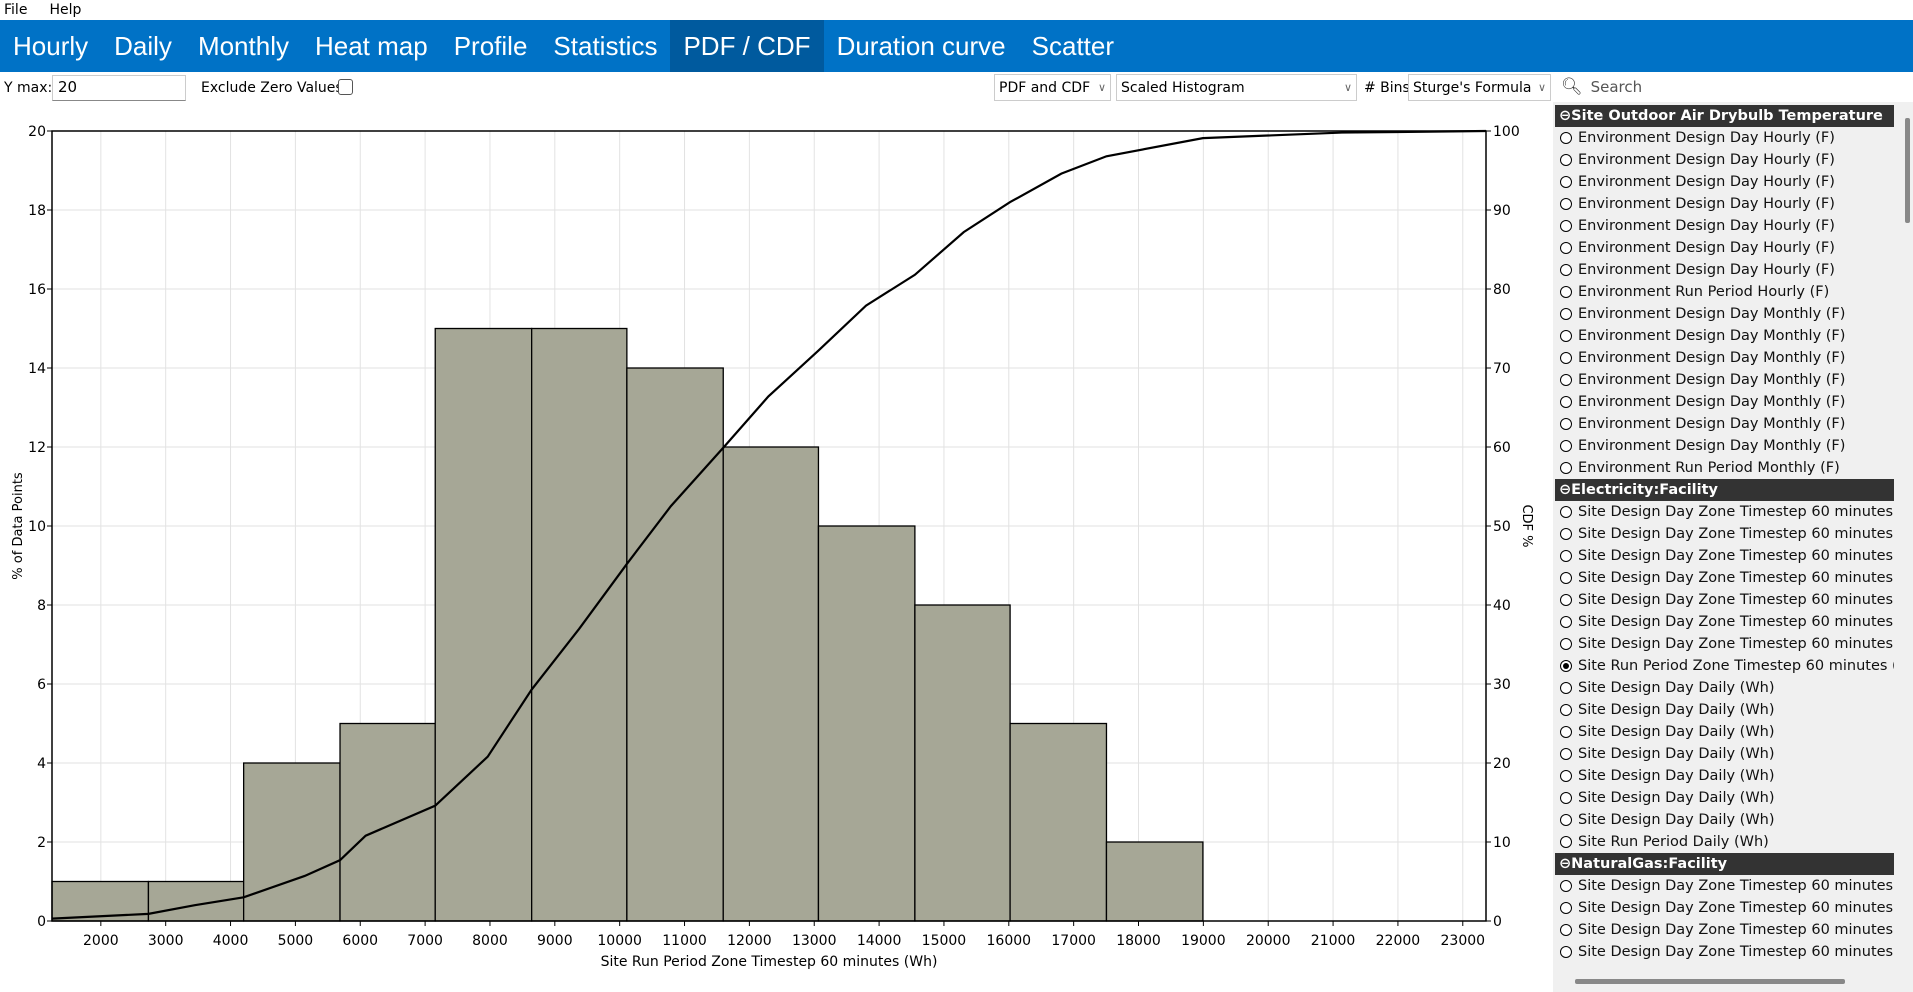 This screenshot has width=1913, height=992. What do you see at coordinates (15, 10) in the screenshot?
I see `menu-file: File` at bounding box center [15, 10].